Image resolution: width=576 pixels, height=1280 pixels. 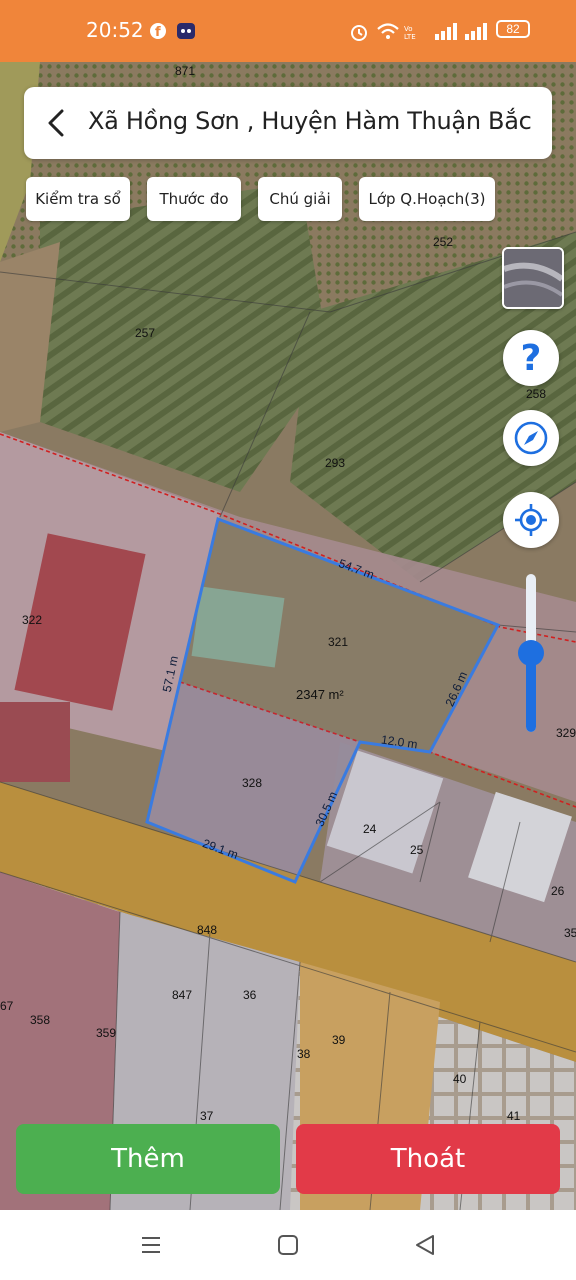 I want to click on compass-button, so click(x=531, y=438).